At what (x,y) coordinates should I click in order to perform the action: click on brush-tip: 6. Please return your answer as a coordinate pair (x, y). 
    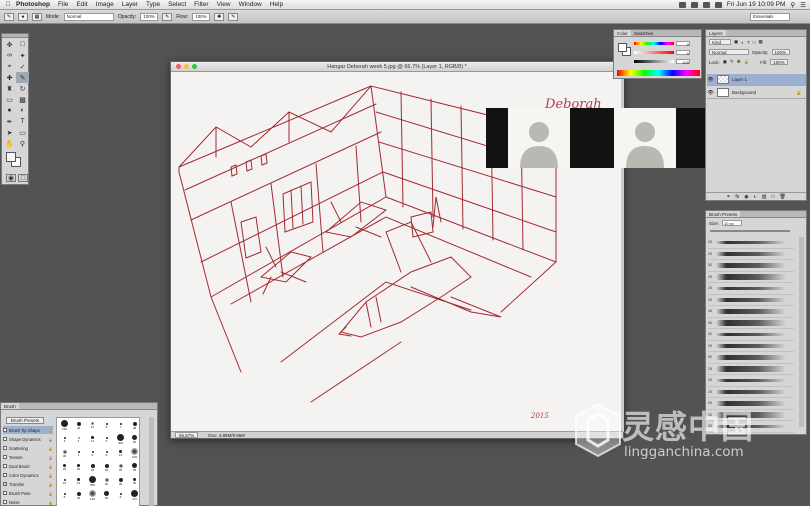
    Looking at the image, I should click on (106, 453).